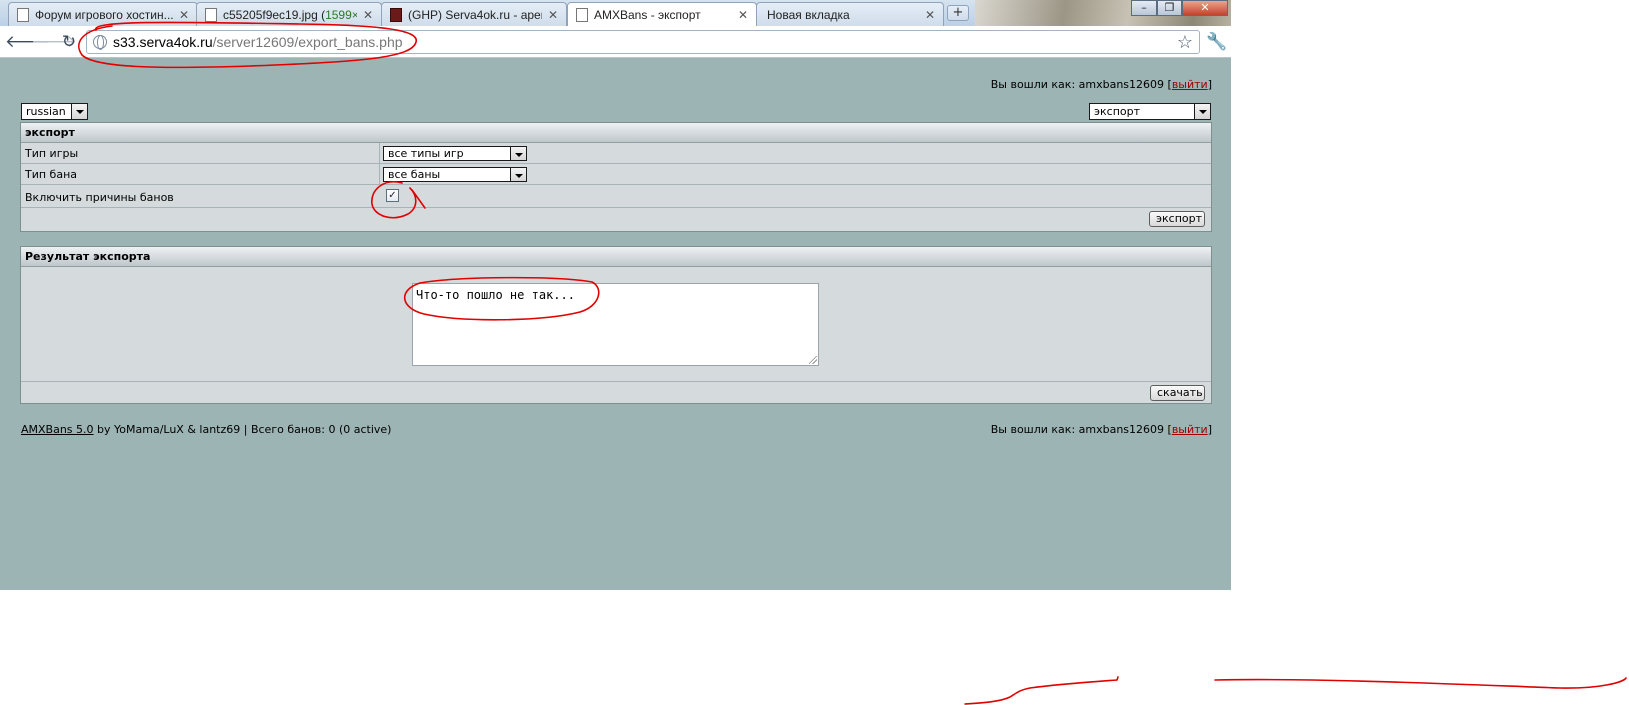 This screenshot has width=1629, height=705. Describe the element at coordinates (616, 219) in the screenshot. I see `export-actions-row: экспорт` at that location.